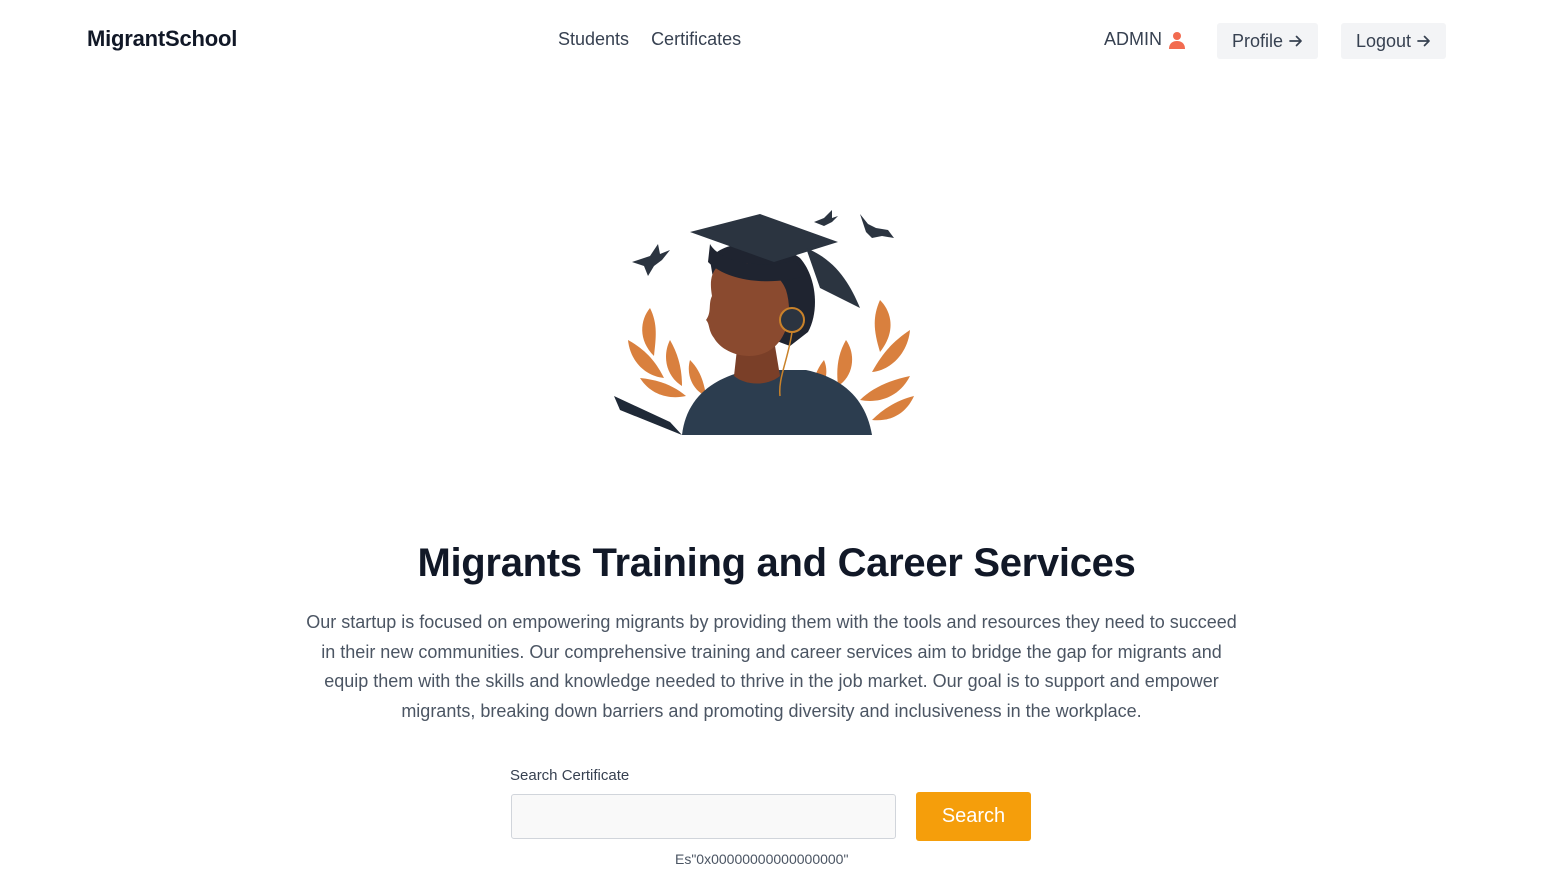  What do you see at coordinates (1133, 39) in the screenshot?
I see `user-role-label: ADMIN` at bounding box center [1133, 39].